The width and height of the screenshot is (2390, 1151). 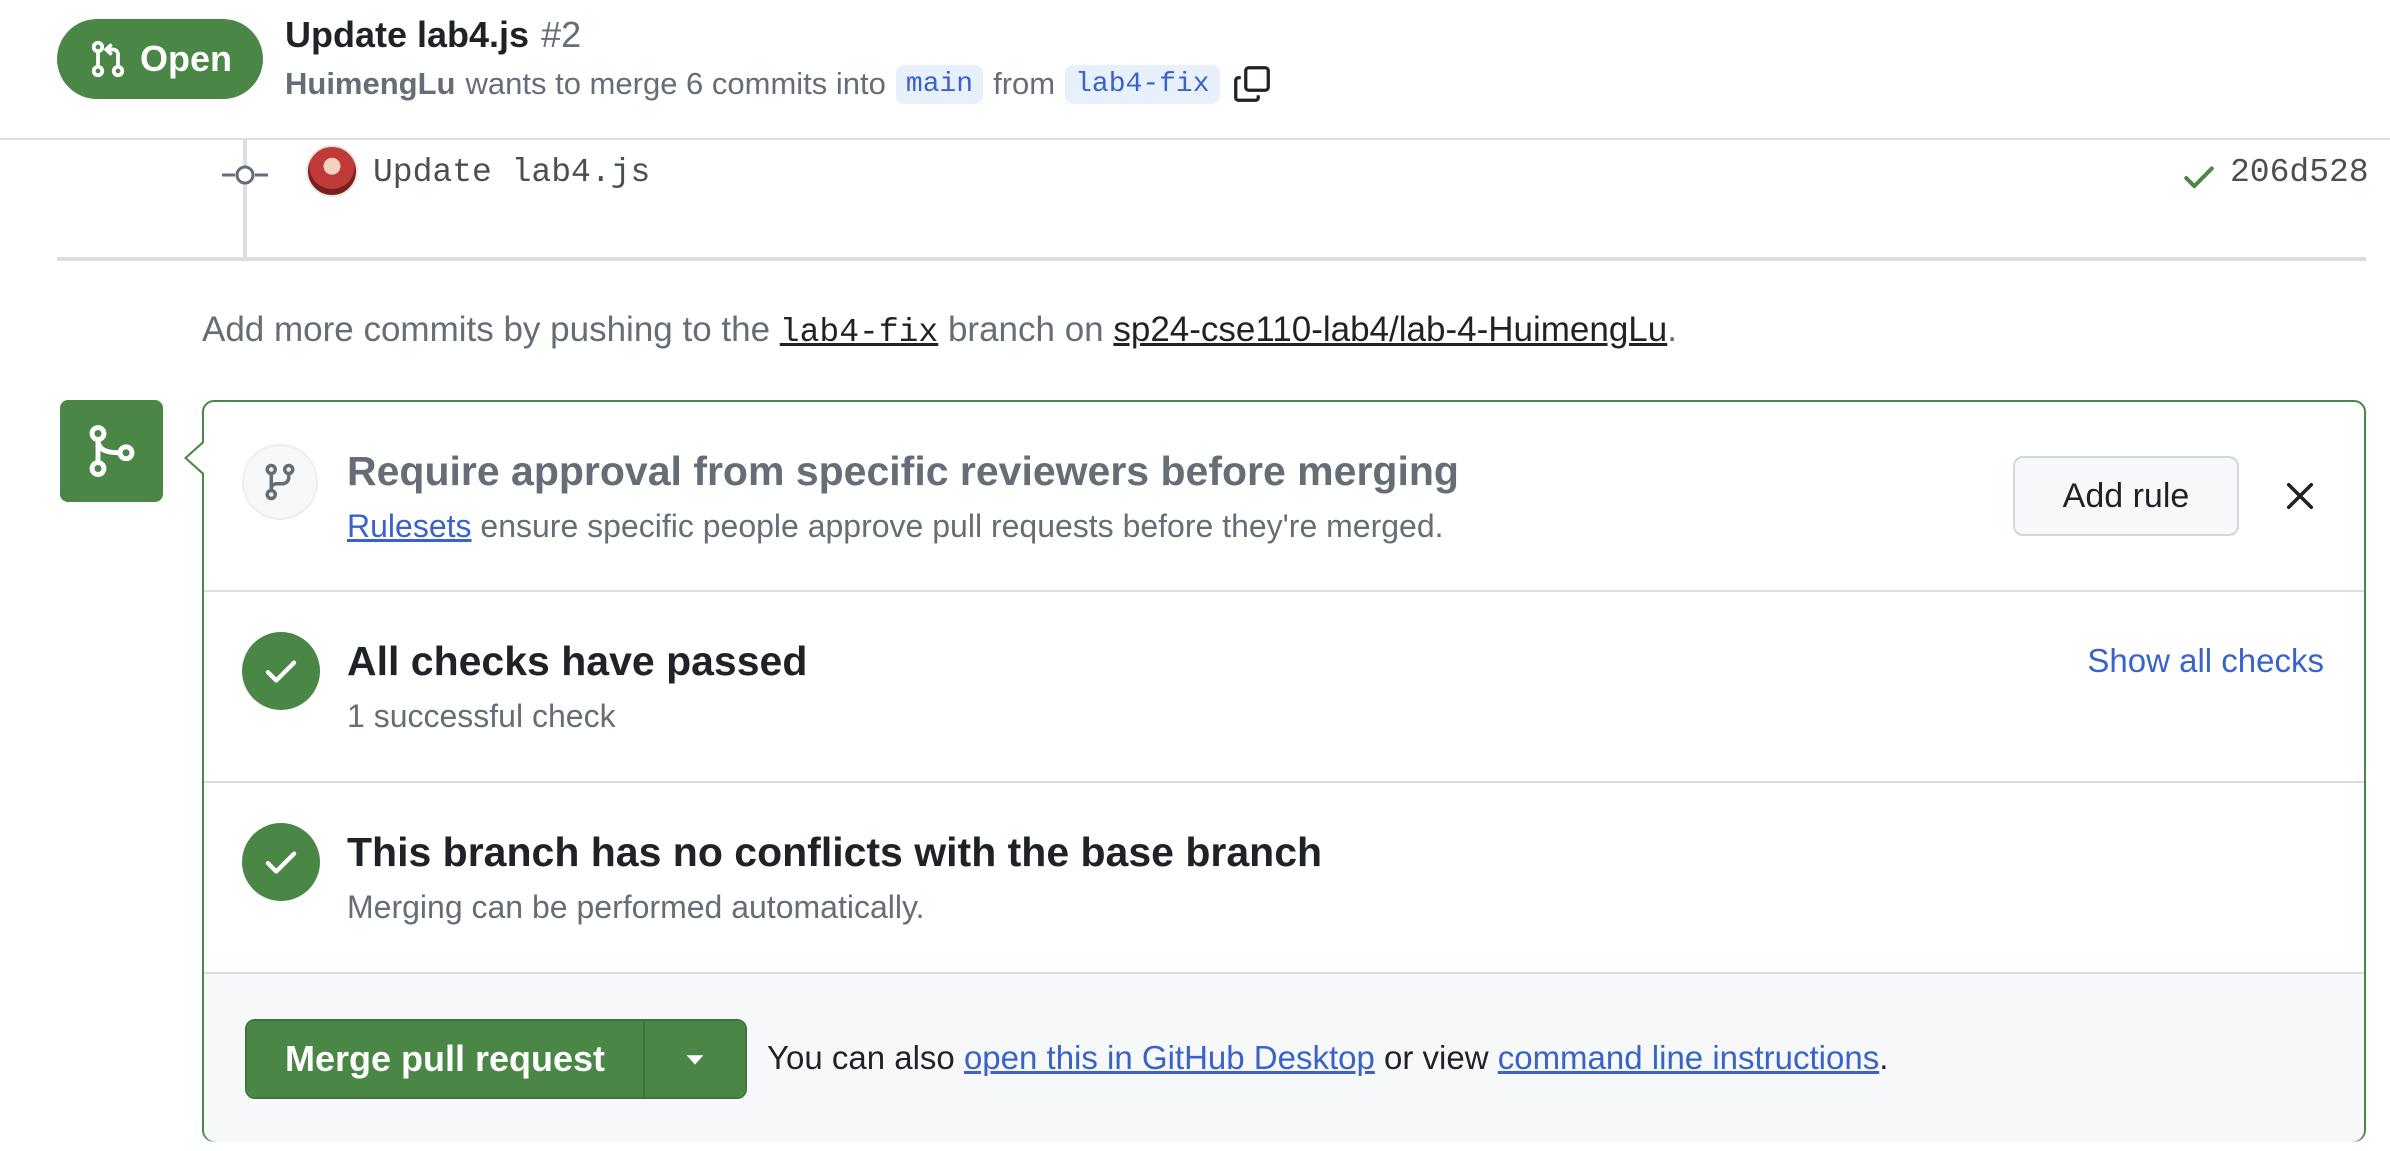 I want to click on merge-alt-suffix: ., so click(x=1884, y=1057).